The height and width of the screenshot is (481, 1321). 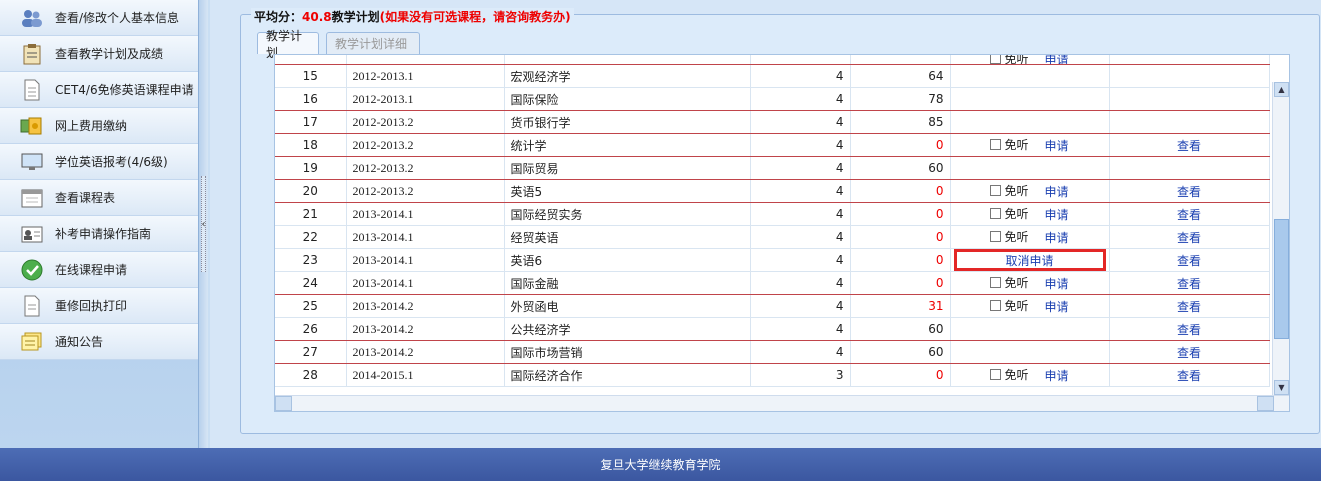 I want to click on score-cell: 78, so click(x=900, y=99).